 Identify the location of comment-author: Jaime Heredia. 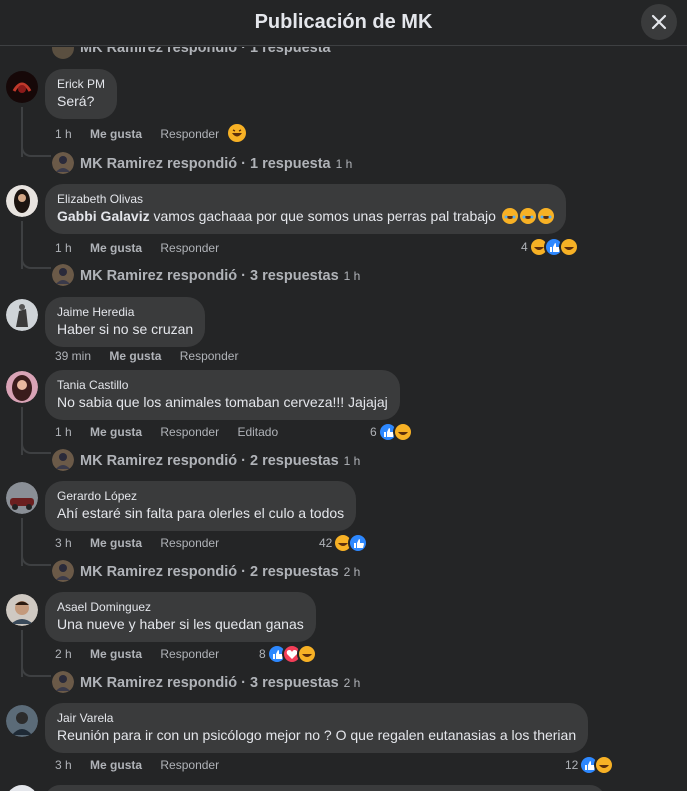
(125, 312).